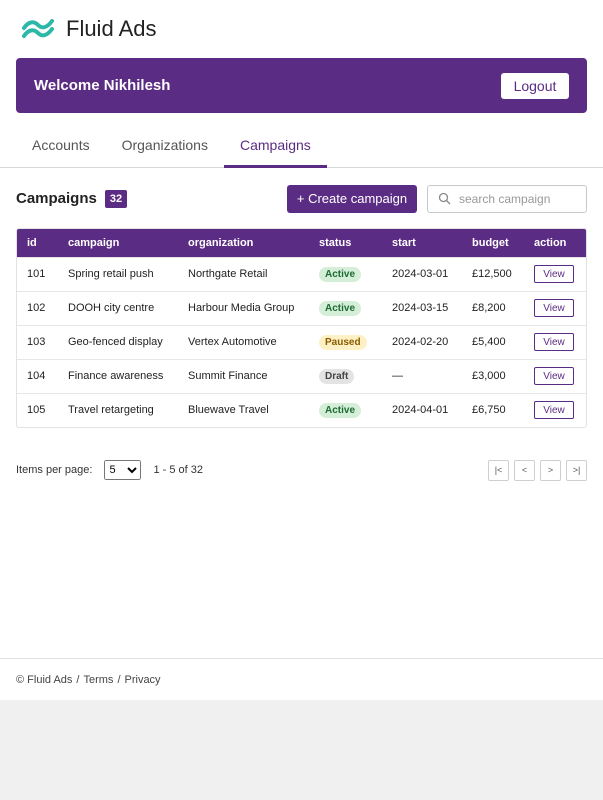 The height and width of the screenshot is (800, 603). I want to click on status-badge: Draft, so click(337, 376).